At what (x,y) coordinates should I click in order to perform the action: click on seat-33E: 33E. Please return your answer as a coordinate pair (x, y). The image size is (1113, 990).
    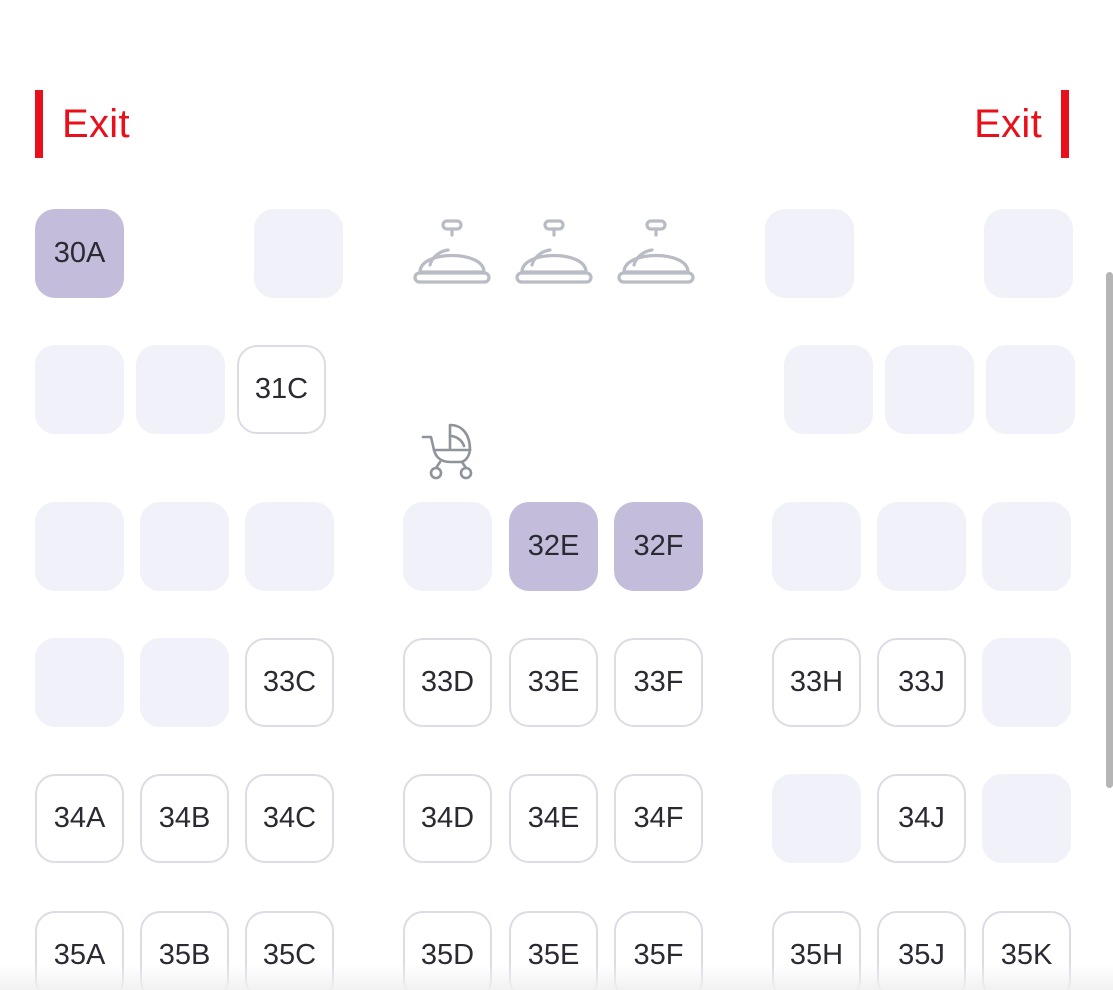
    Looking at the image, I should click on (553, 682).